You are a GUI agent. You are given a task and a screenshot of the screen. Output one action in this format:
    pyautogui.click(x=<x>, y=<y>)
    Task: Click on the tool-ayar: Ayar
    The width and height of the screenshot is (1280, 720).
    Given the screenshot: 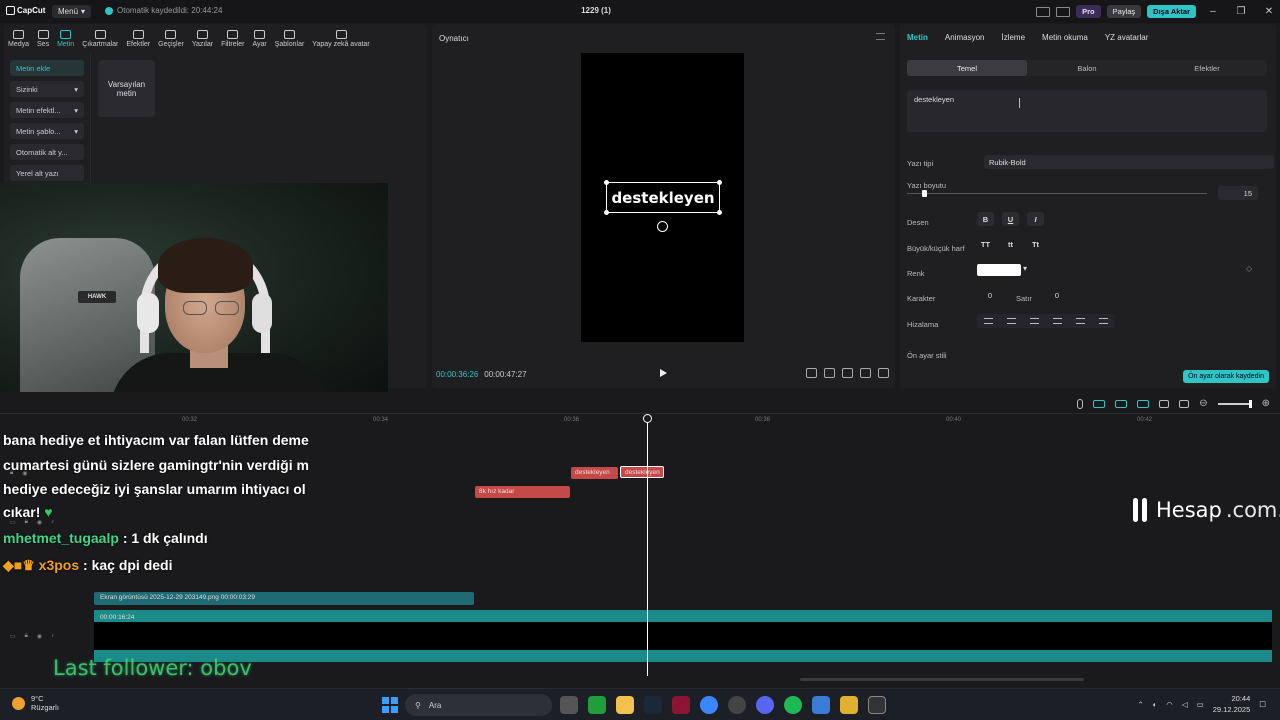 What is the action you would take?
    pyautogui.click(x=259, y=39)
    